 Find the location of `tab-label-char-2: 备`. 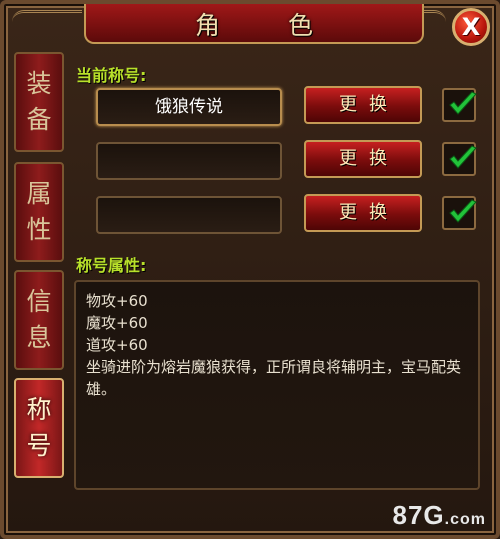

tab-label-char-2: 备 is located at coordinates (39, 119).